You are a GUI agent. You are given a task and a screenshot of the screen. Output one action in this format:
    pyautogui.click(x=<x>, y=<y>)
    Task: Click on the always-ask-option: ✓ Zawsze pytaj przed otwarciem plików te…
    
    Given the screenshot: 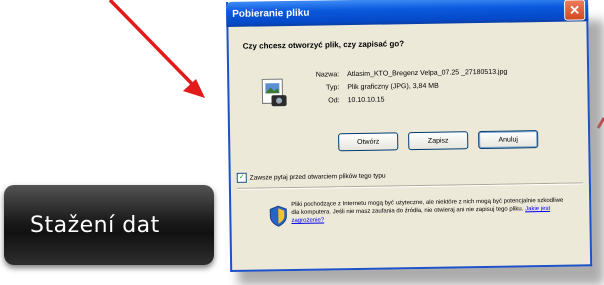 What is the action you would take?
    pyautogui.click(x=311, y=177)
    